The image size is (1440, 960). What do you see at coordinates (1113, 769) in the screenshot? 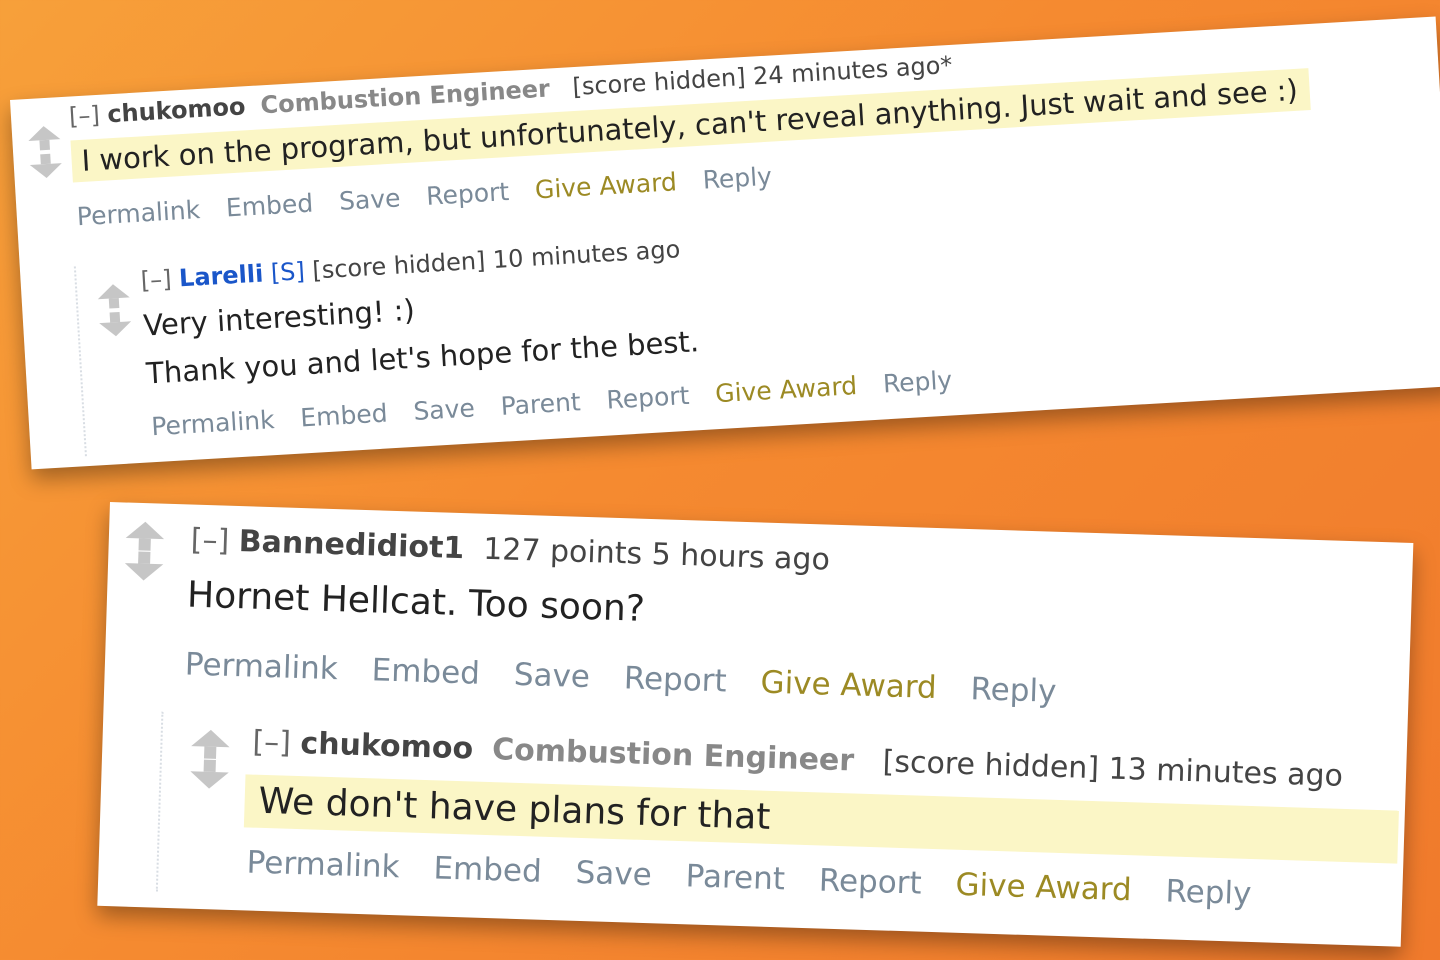
I see `score-time: [score hidden] 13 minutes ago` at bounding box center [1113, 769].